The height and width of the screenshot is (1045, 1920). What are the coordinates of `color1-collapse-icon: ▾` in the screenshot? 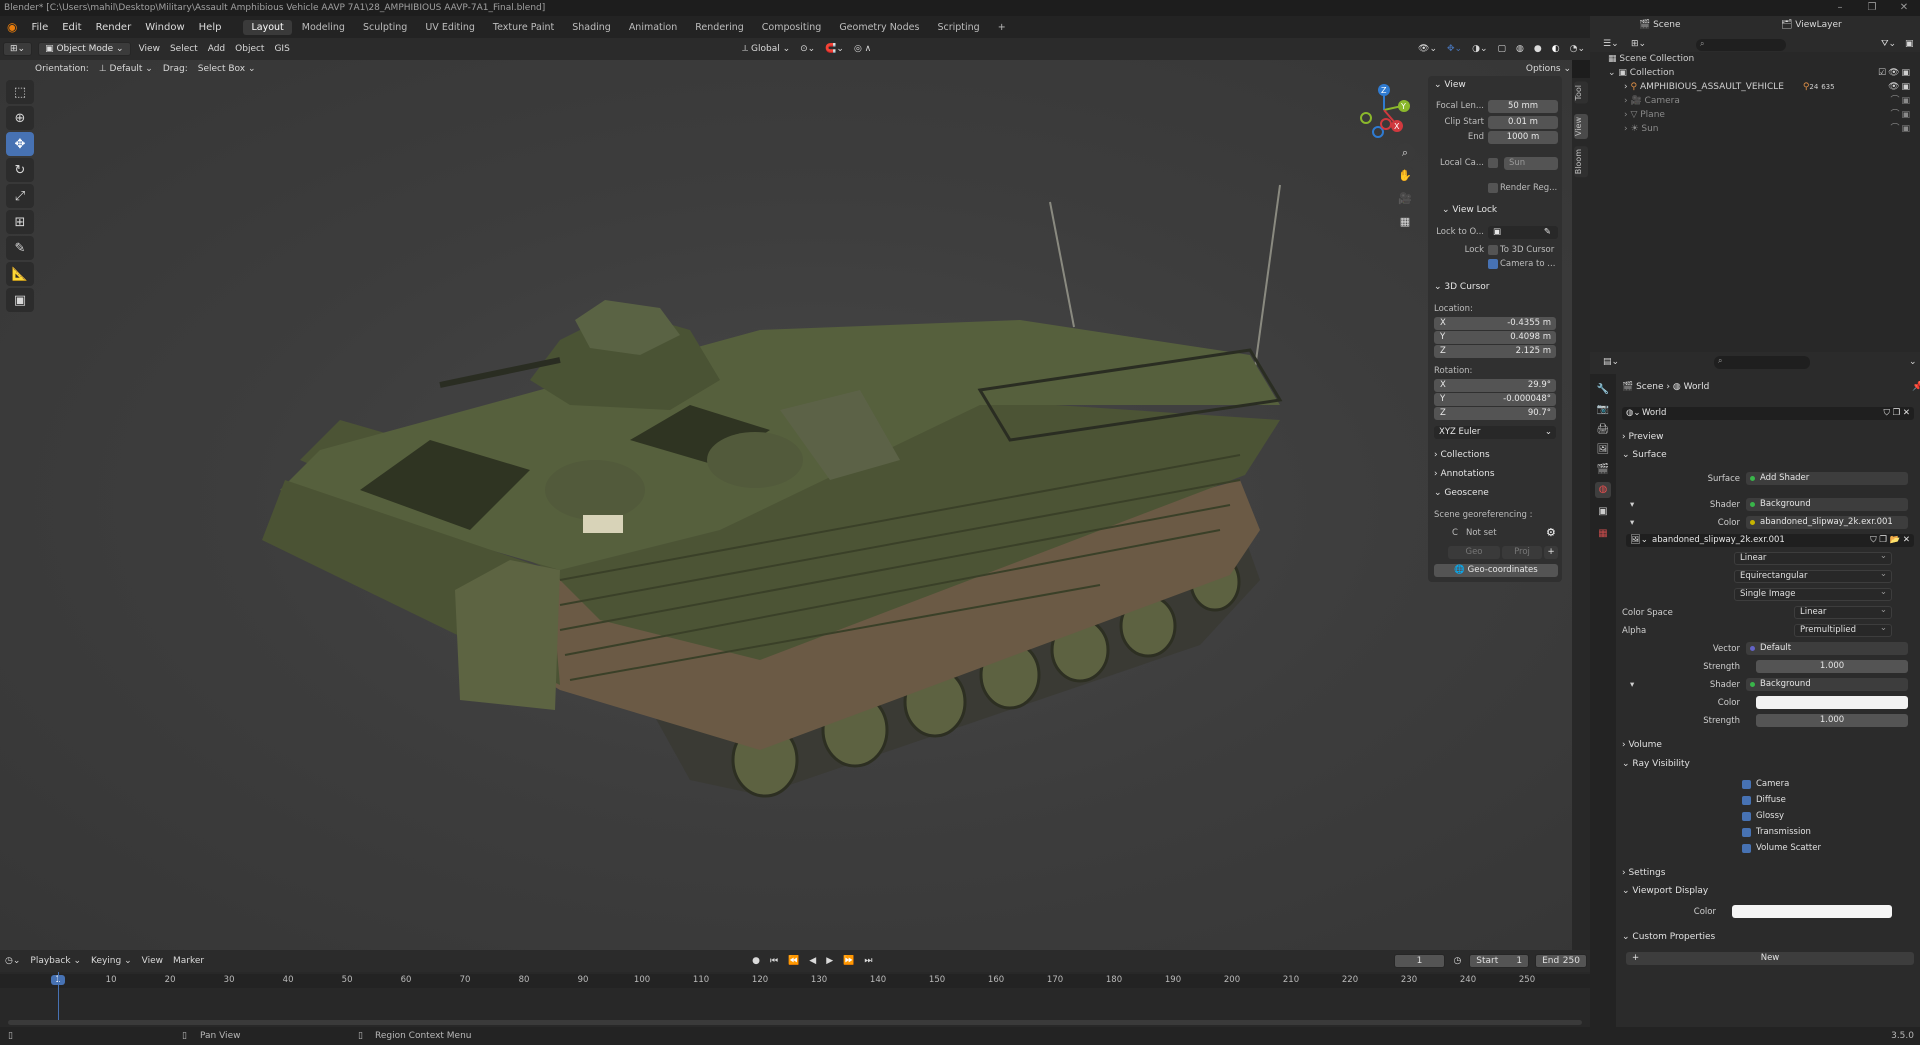 It's located at (1632, 523).